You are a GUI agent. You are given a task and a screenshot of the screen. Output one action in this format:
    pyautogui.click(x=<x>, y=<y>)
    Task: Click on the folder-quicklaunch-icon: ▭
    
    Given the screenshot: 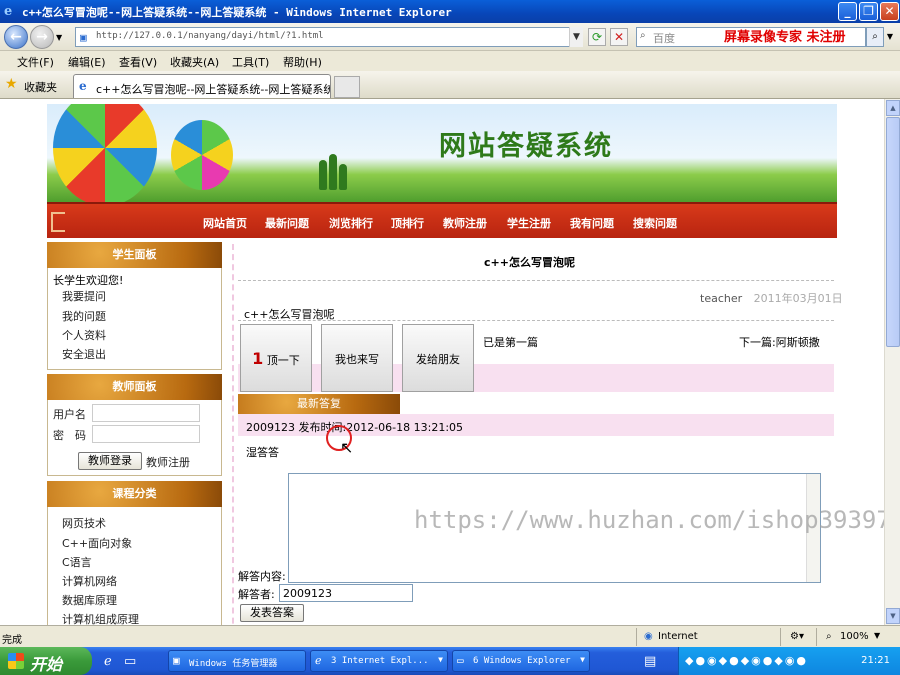 What is the action you would take?
    pyautogui.click(x=130, y=661)
    